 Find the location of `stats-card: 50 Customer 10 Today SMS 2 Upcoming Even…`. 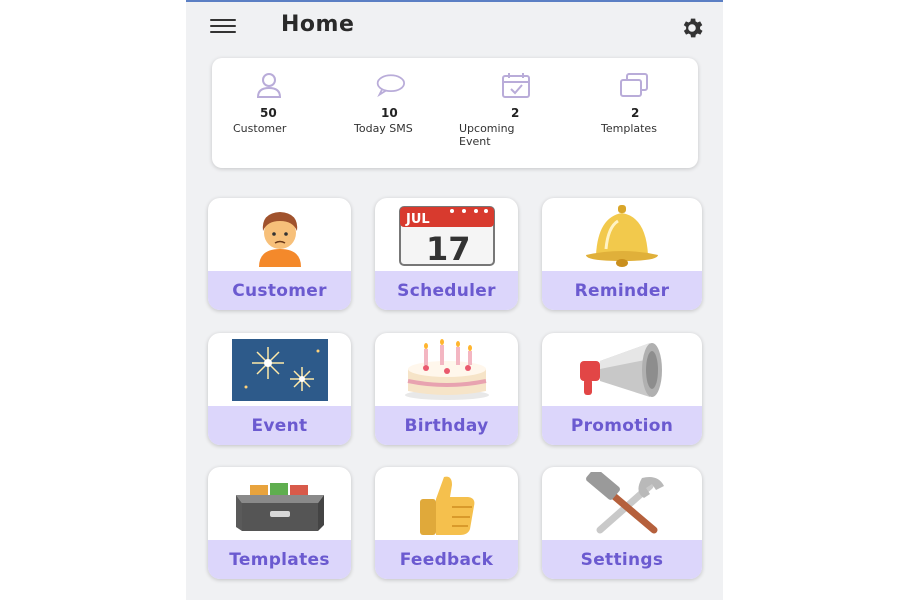

stats-card: 50 Customer 10 Today SMS 2 Upcoming Even… is located at coordinates (455, 113).